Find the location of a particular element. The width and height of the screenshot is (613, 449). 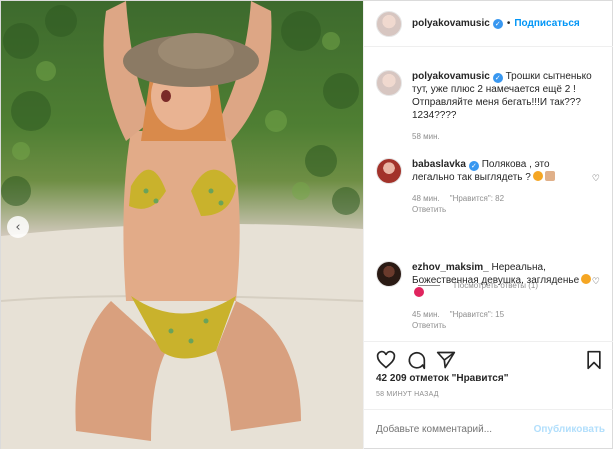

comment-likes: "Нравится": 15 is located at coordinates (477, 314).